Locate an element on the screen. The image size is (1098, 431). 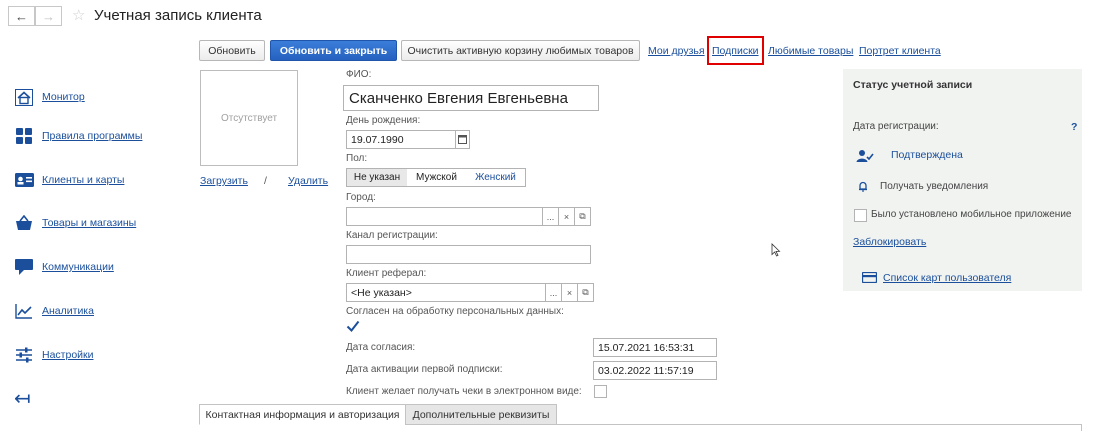
fio-label: ФИО: is located at coordinates (359, 74).